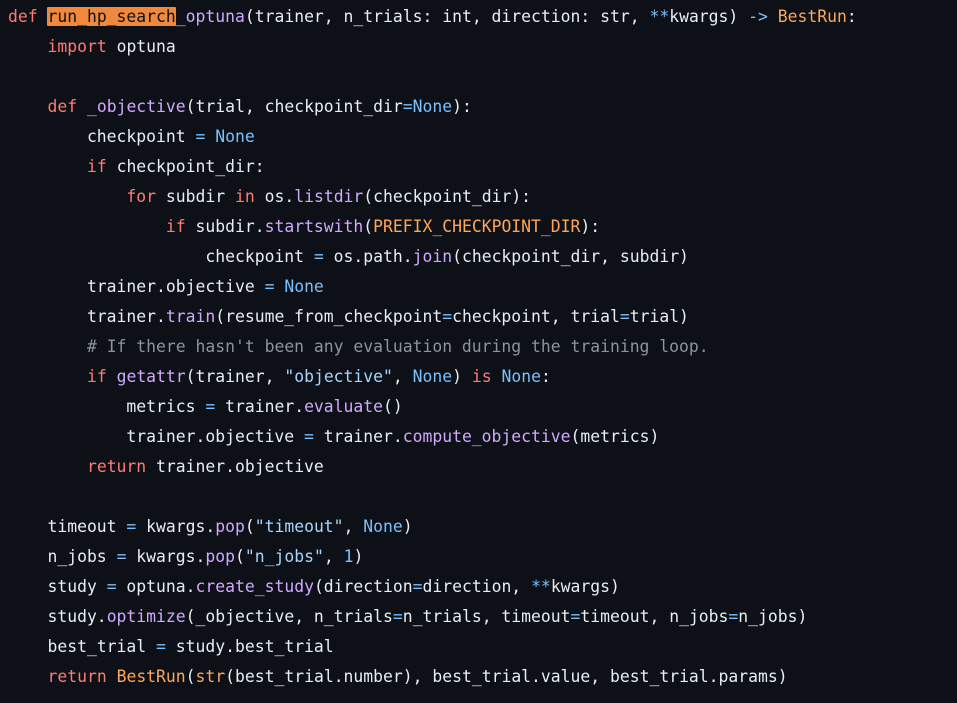 This screenshot has height=703, width=957. I want to click on code-token: train, so click(190, 316).